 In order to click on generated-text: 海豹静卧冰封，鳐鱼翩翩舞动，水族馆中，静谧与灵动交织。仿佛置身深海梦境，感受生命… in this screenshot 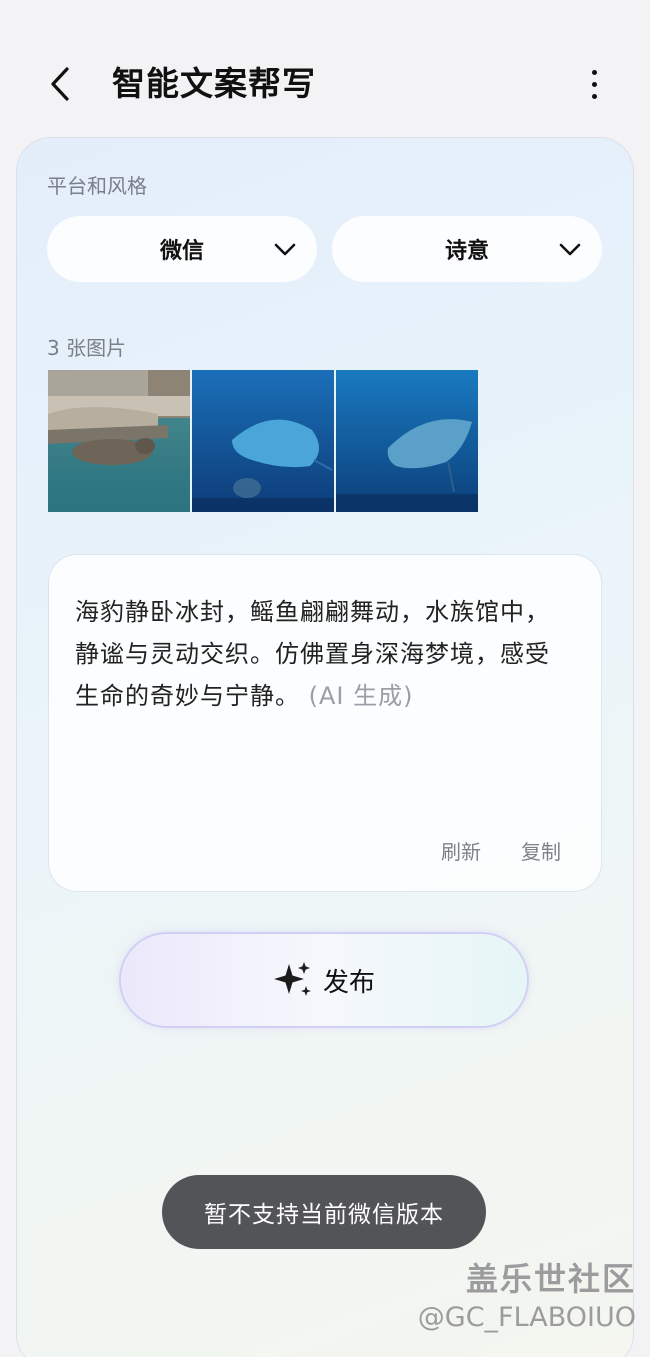, I will do `click(320, 654)`.